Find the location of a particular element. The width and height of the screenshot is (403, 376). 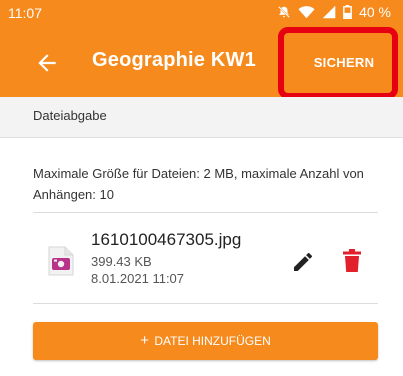

status-bar: 11:07 40 % is located at coordinates (201, 13).